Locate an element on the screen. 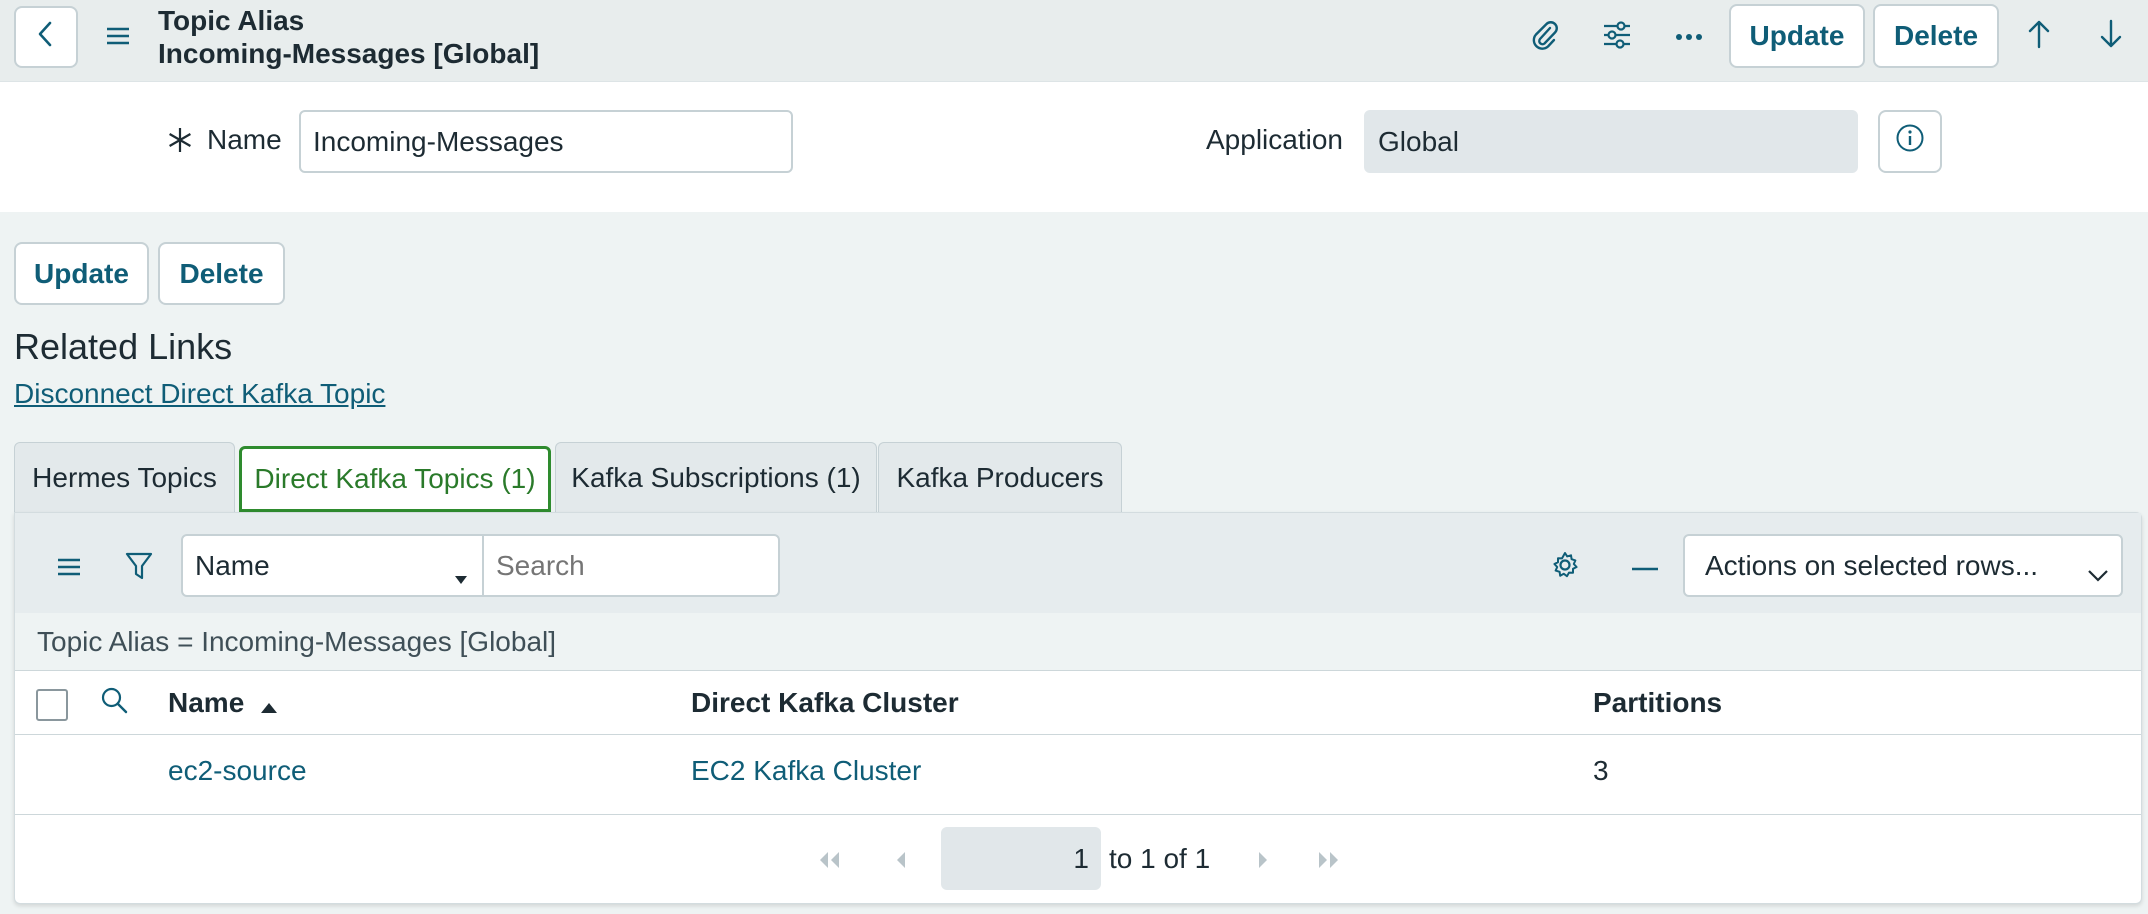 This screenshot has width=2148, height=914. row-name-link: ec2-source is located at coordinates (237, 771).